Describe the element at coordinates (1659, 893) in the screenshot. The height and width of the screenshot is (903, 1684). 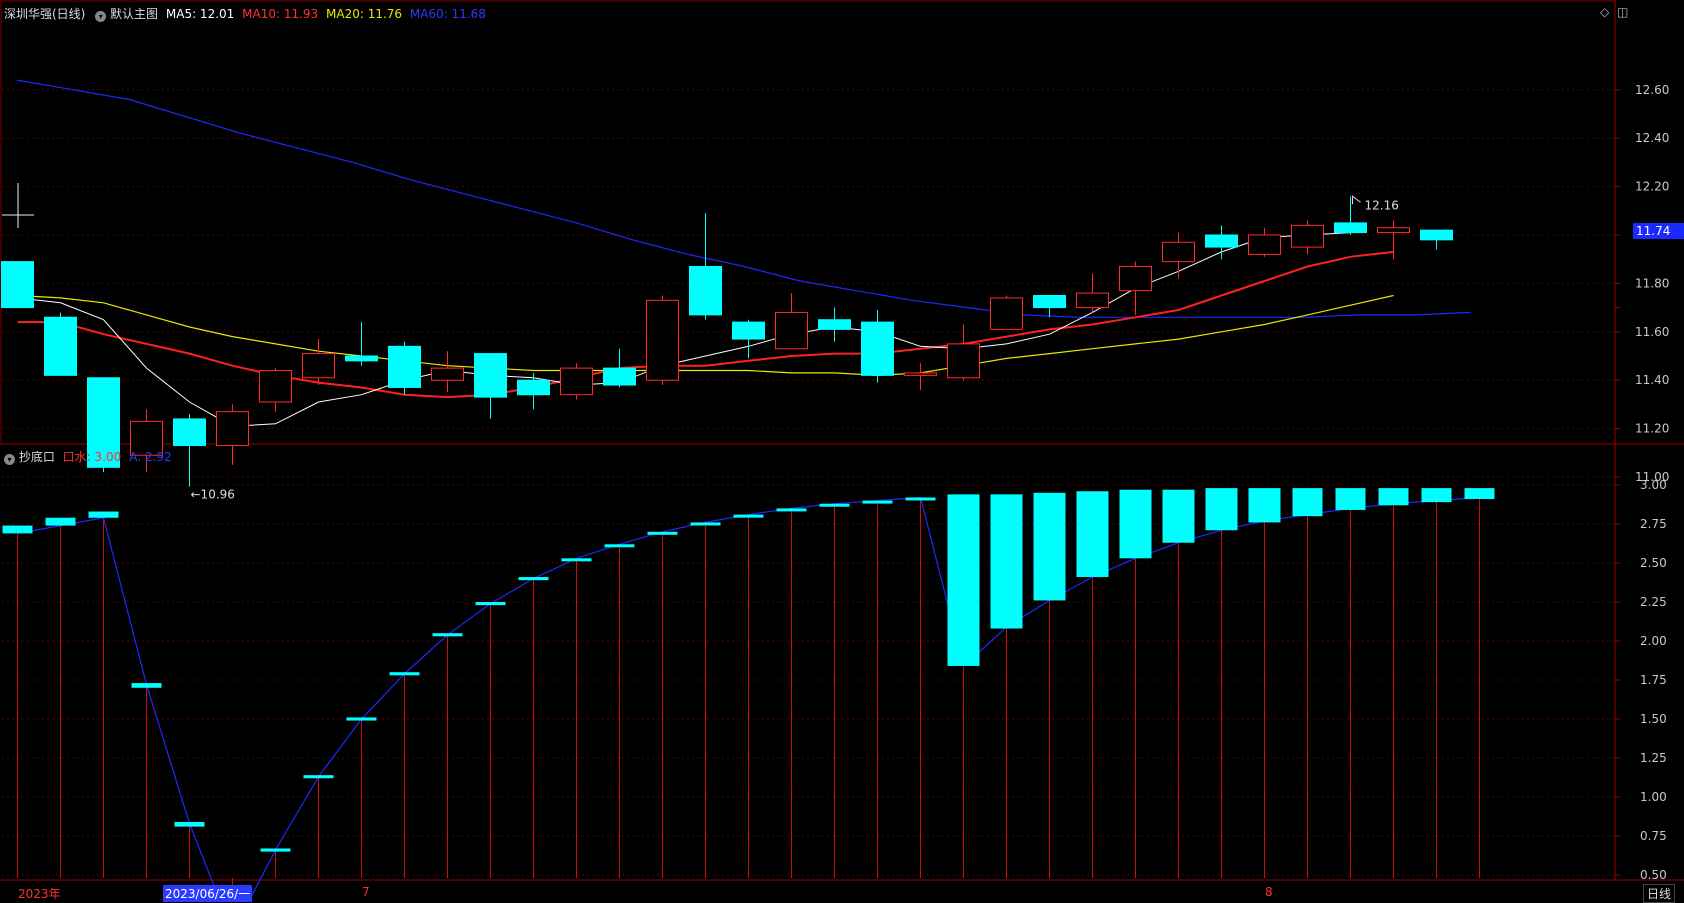
I see `period-daily-button: 日线` at that location.